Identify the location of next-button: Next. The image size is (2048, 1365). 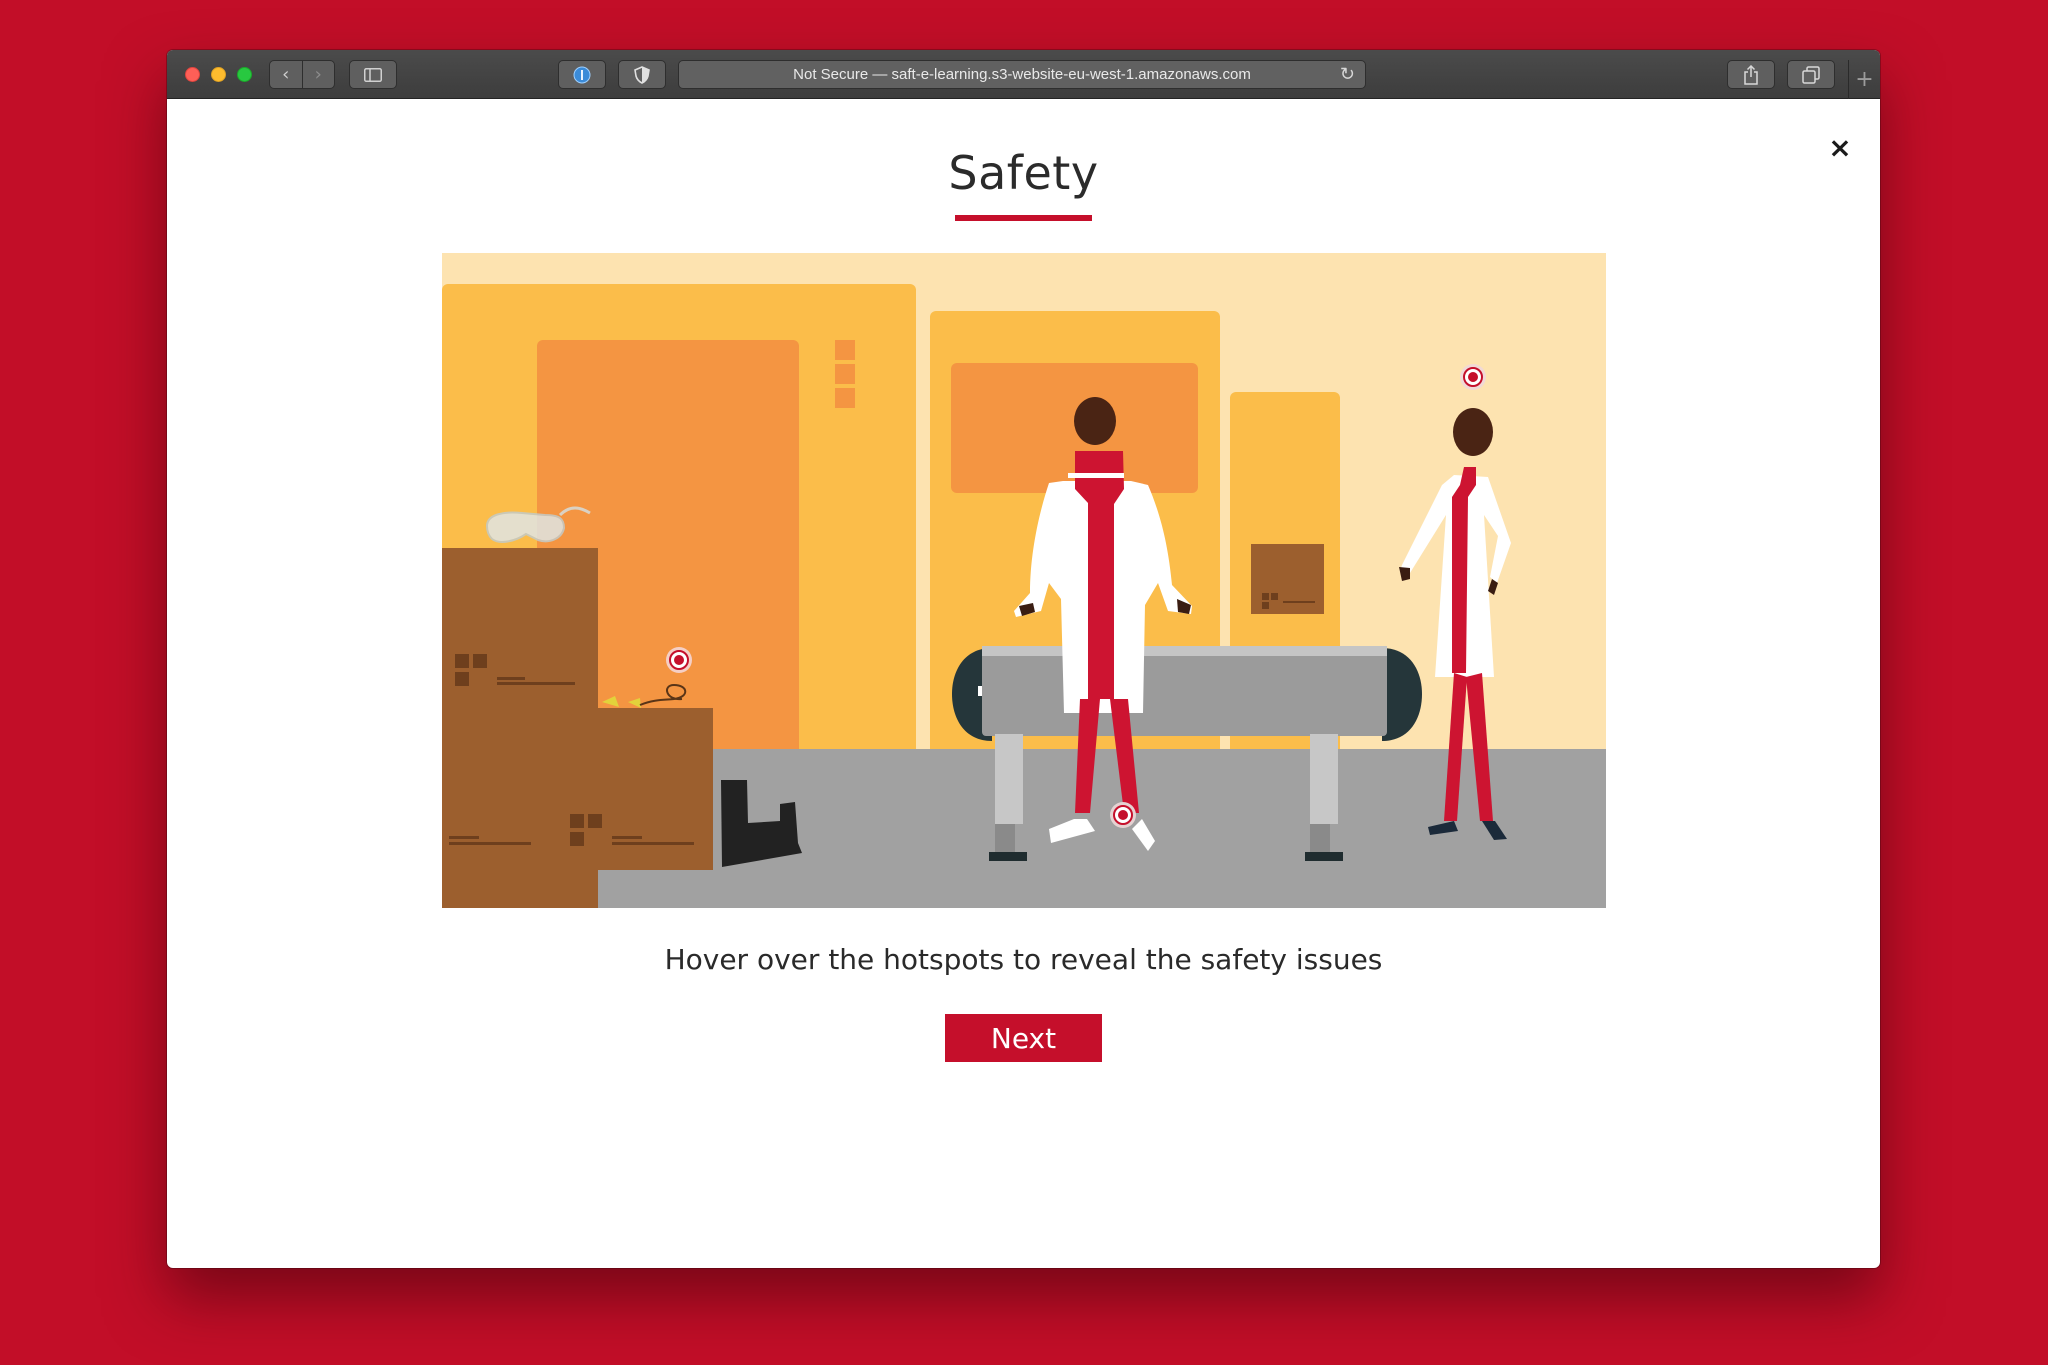
(1023, 1038).